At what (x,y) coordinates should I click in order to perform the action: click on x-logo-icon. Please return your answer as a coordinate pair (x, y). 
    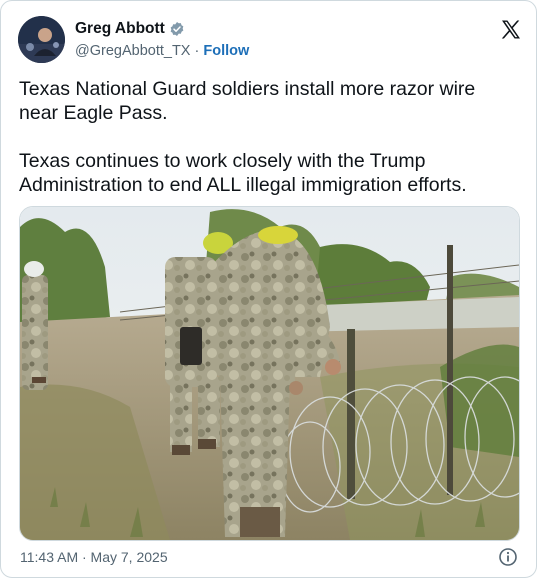
    Looking at the image, I should click on (511, 30).